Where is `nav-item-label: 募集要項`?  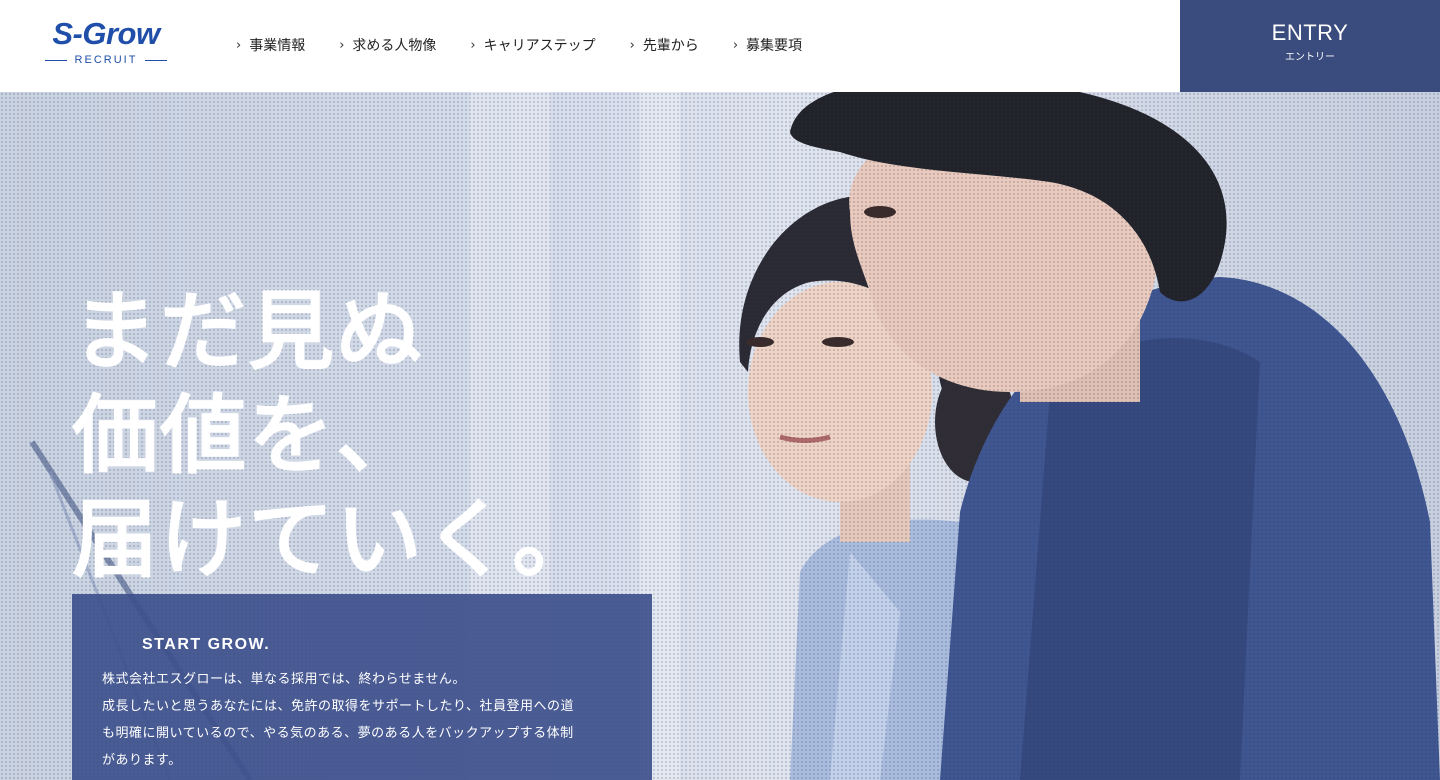
nav-item-label: 募集要項 is located at coordinates (774, 46).